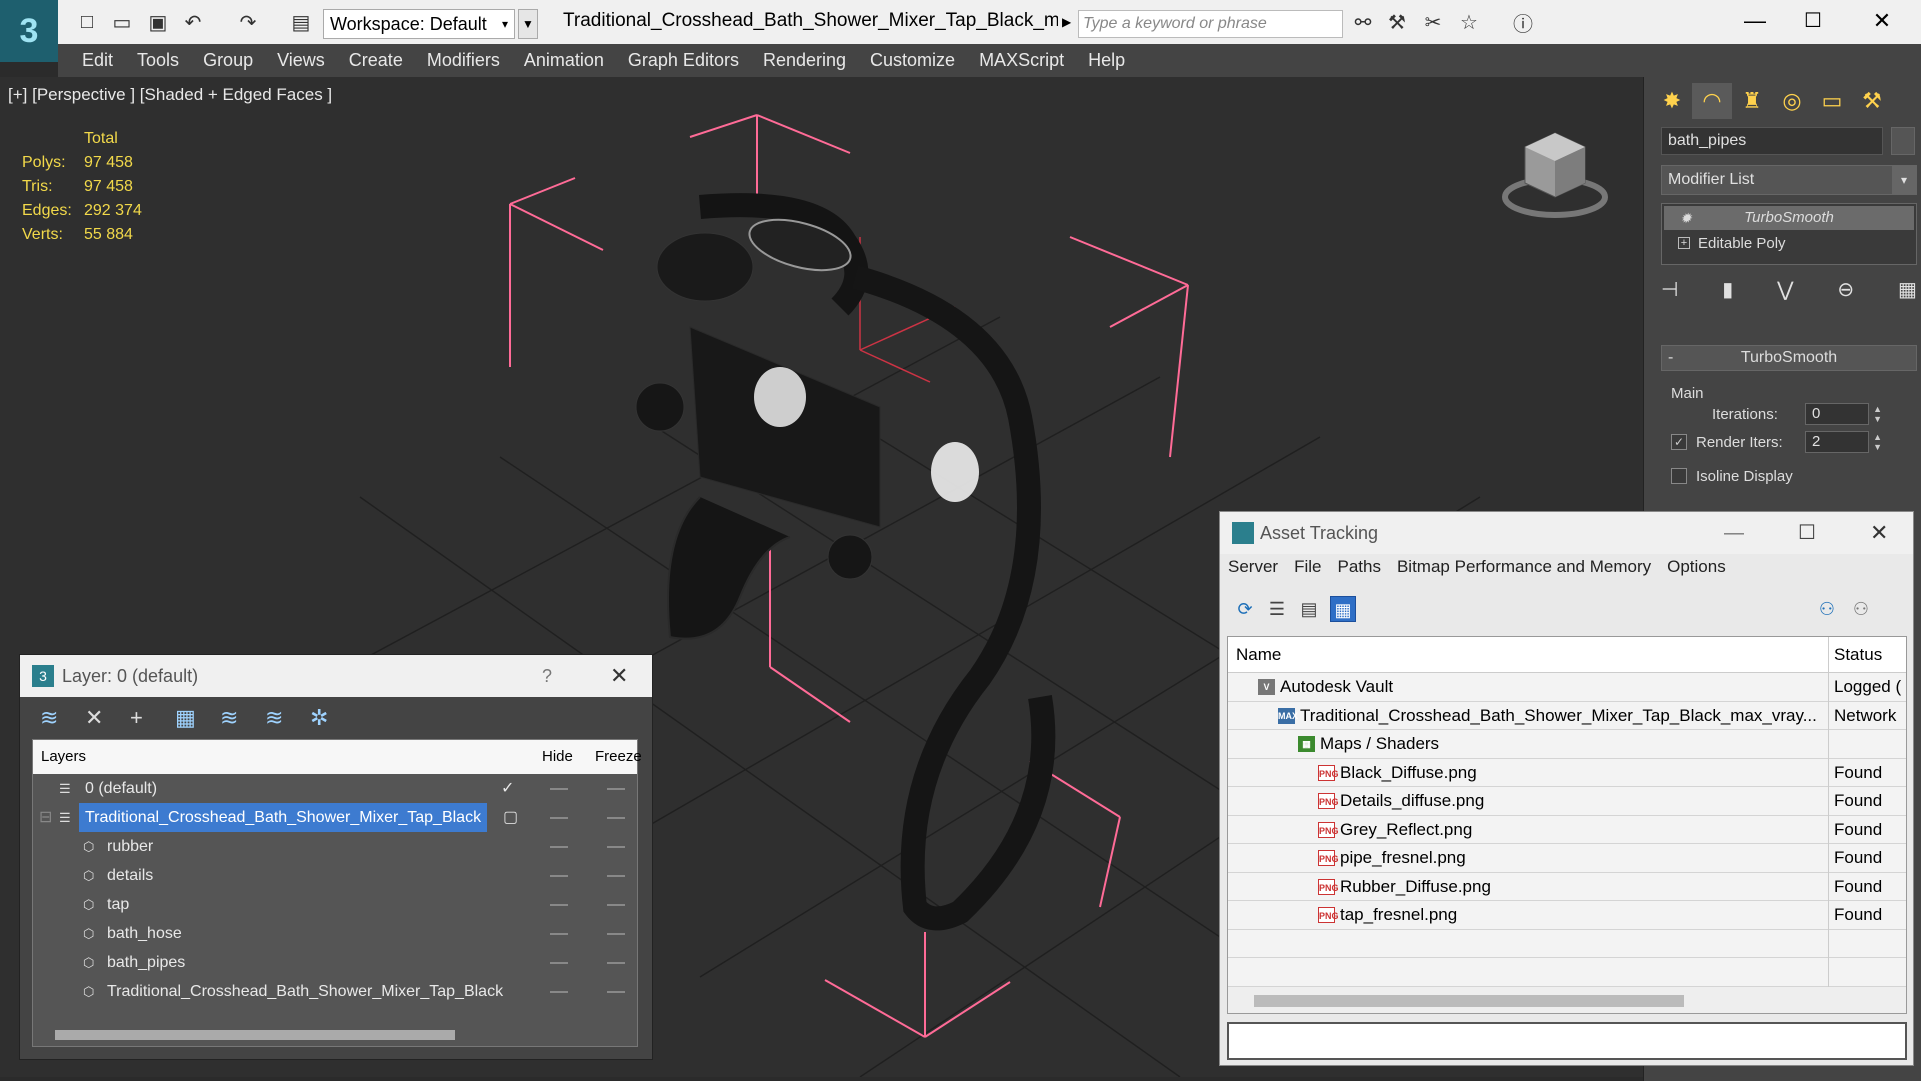 Image resolution: width=1921 pixels, height=1081 pixels. Describe the element at coordinates (1832, 101) in the screenshot. I see `display-tab-icon: ▭` at that location.